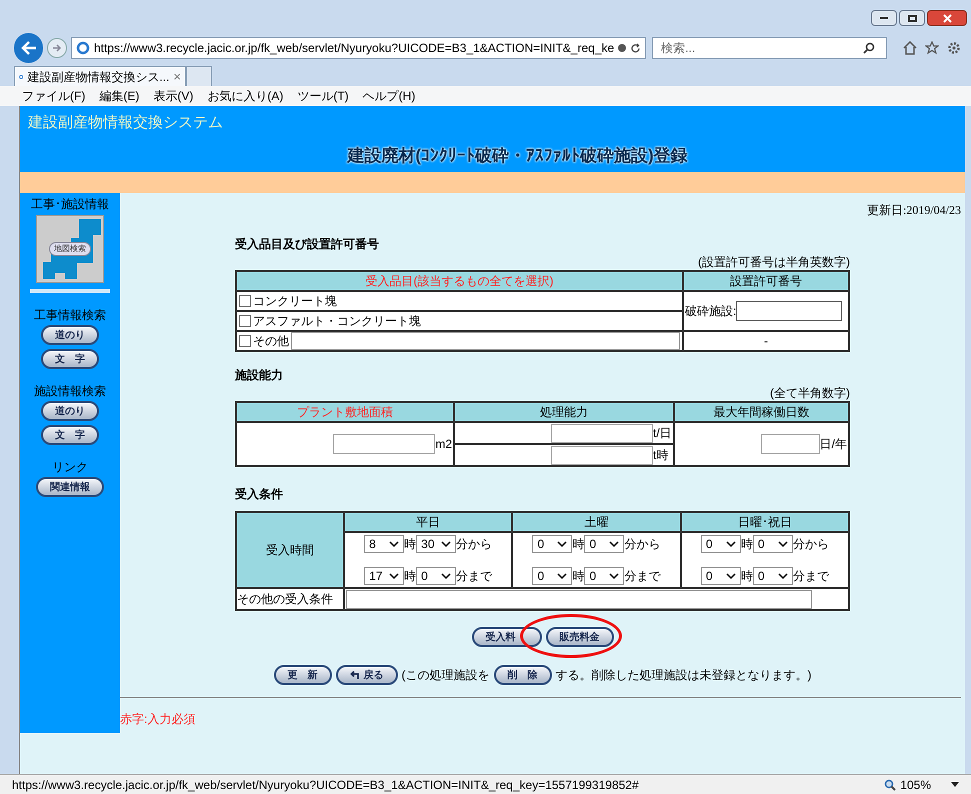  Describe the element at coordinates (355, 675) in the screenshot. I see `return-arrow-icon` at that location.